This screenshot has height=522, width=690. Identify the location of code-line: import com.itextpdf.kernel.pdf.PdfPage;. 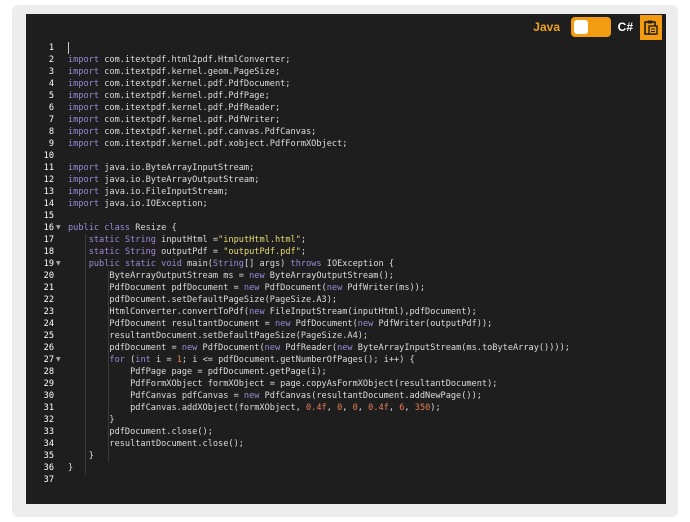
(169, 96).